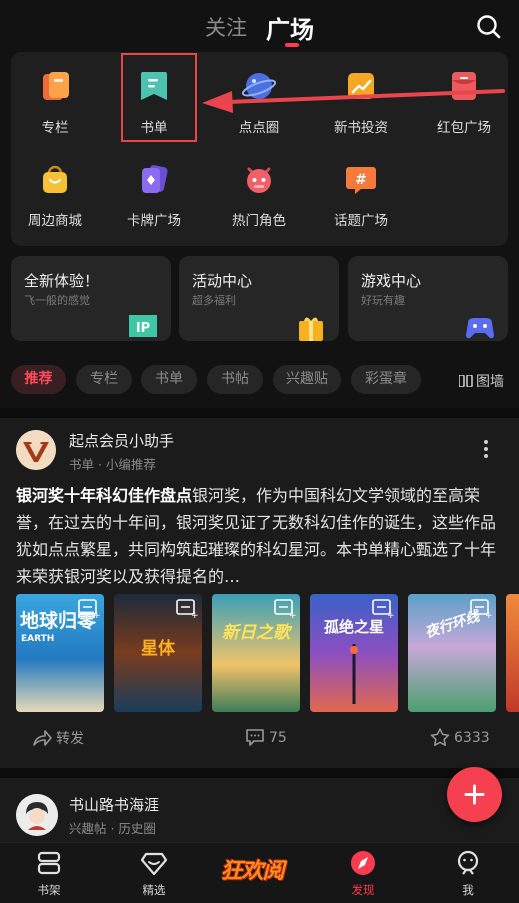 This screenshot has width=519, height=903. Describe the element at coordinates (104, 379) in the screenshot. I see `chip-column: 专栏` at that location.